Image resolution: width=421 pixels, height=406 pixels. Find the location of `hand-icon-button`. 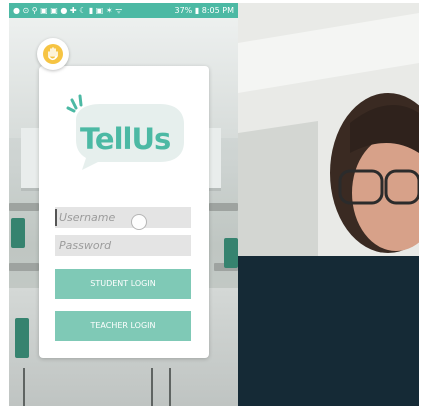

hand-icon-button is located at coordinates (53, 54).